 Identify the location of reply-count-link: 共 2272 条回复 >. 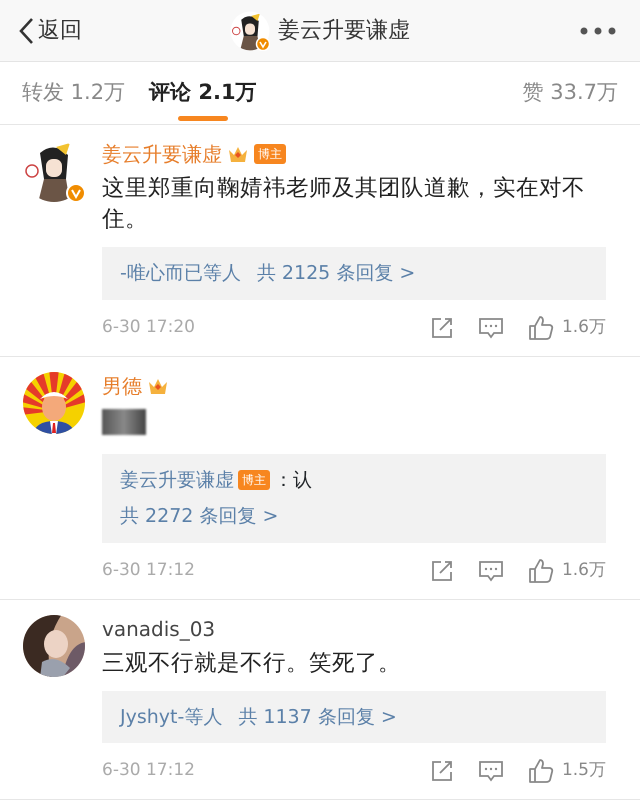
(199, 516).